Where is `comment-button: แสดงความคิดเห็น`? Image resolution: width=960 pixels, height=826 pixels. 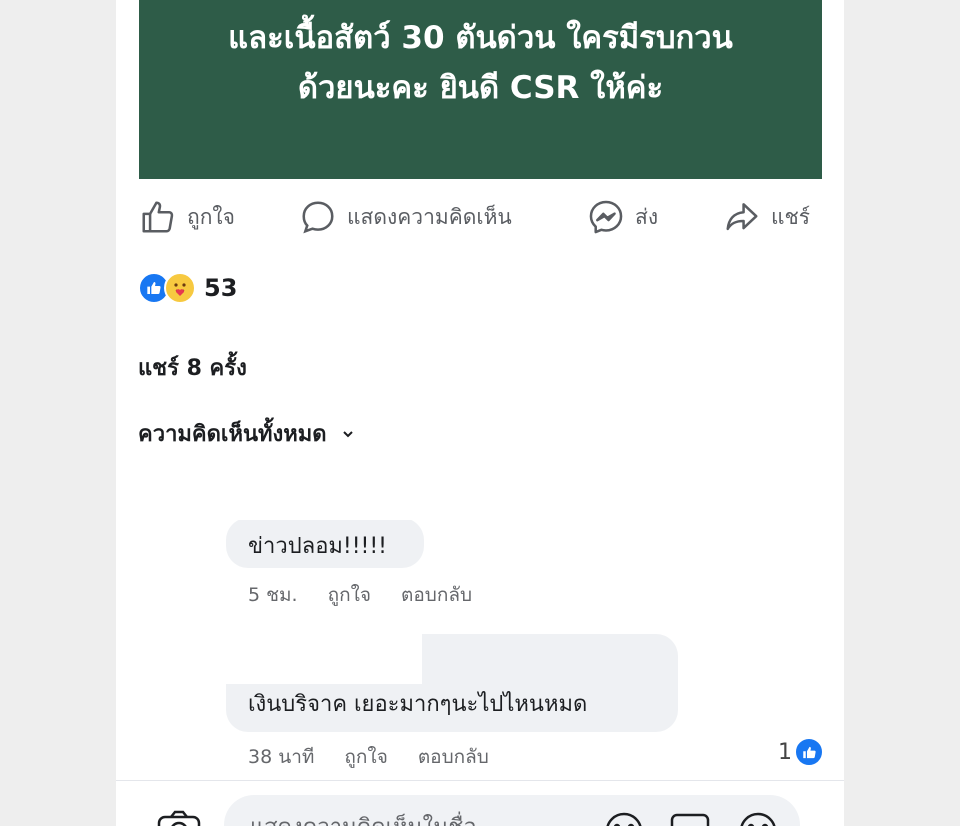
comment-button: แสดงความคิดเห็น is located at coordinates (405, 217).